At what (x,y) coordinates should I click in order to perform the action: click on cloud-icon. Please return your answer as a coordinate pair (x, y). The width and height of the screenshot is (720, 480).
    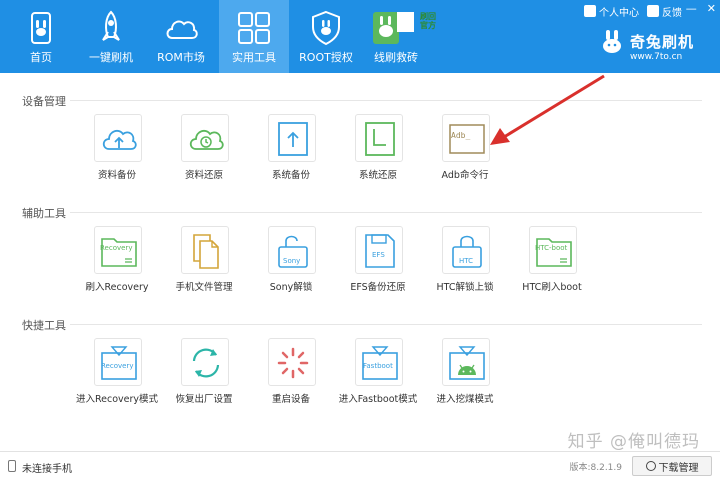
    Looking at the image, I should click on (182, 29).